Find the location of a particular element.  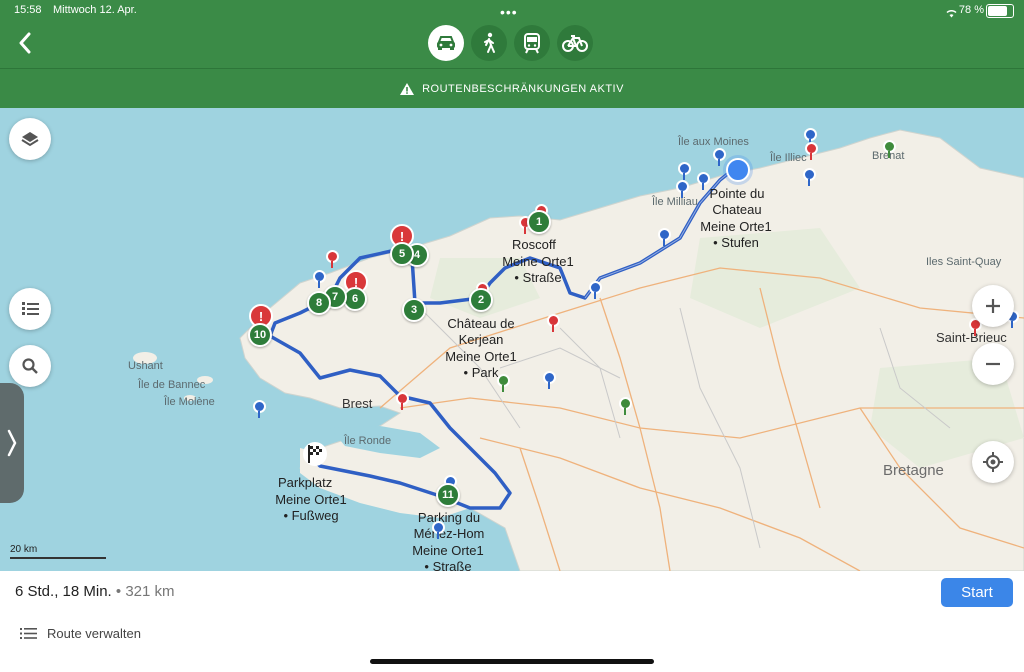

walking-icon is located at coordinates (489, 42).